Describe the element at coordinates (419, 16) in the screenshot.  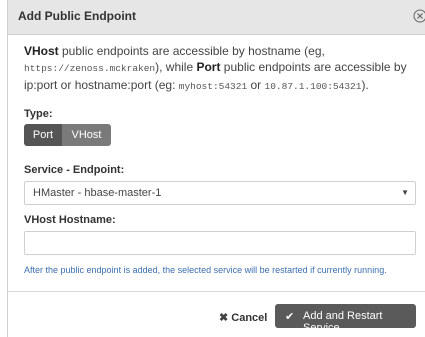
I see `close-icon` at that location.